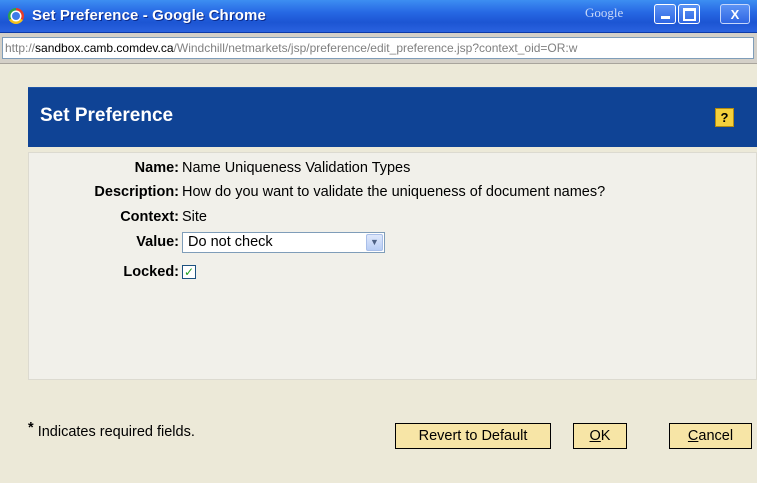 The height and width of the screenshot is (483, 757). Describe the element at coordinates (378, 16) in the screenshot. I see `title-bar: Set Preference - Google Chrome Google X` at that location.